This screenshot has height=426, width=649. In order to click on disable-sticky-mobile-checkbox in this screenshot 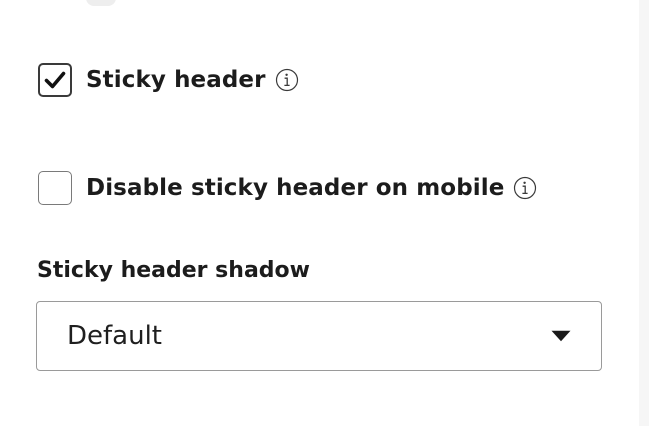, I will do `click(55, 188)`.